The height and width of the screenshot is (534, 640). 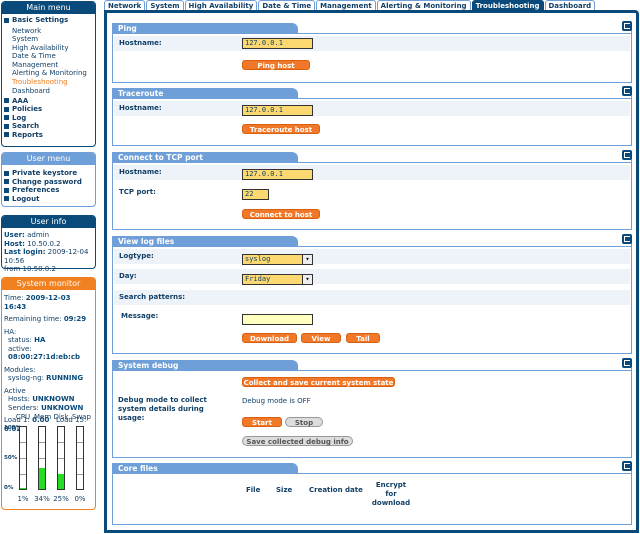 I want to click on user-menu-change-password: Change password, so click(x=48, y=182).